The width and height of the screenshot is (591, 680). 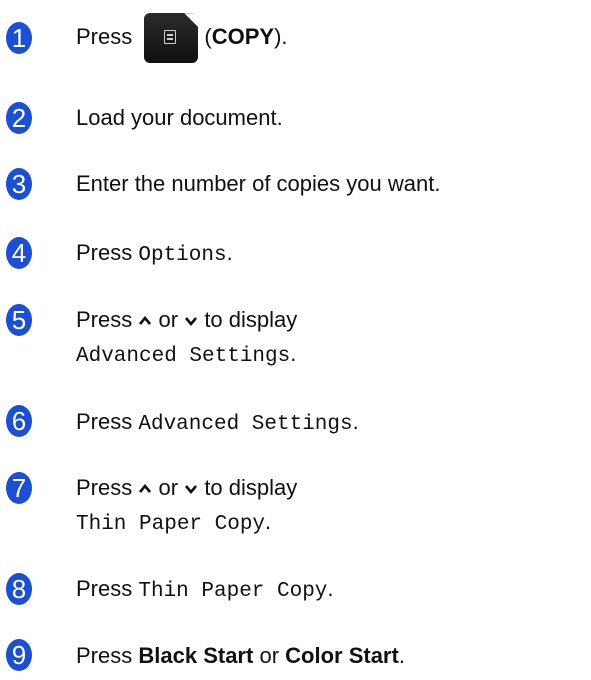 I want to click on step-number-badge: 8, so click(x=19, y=589).